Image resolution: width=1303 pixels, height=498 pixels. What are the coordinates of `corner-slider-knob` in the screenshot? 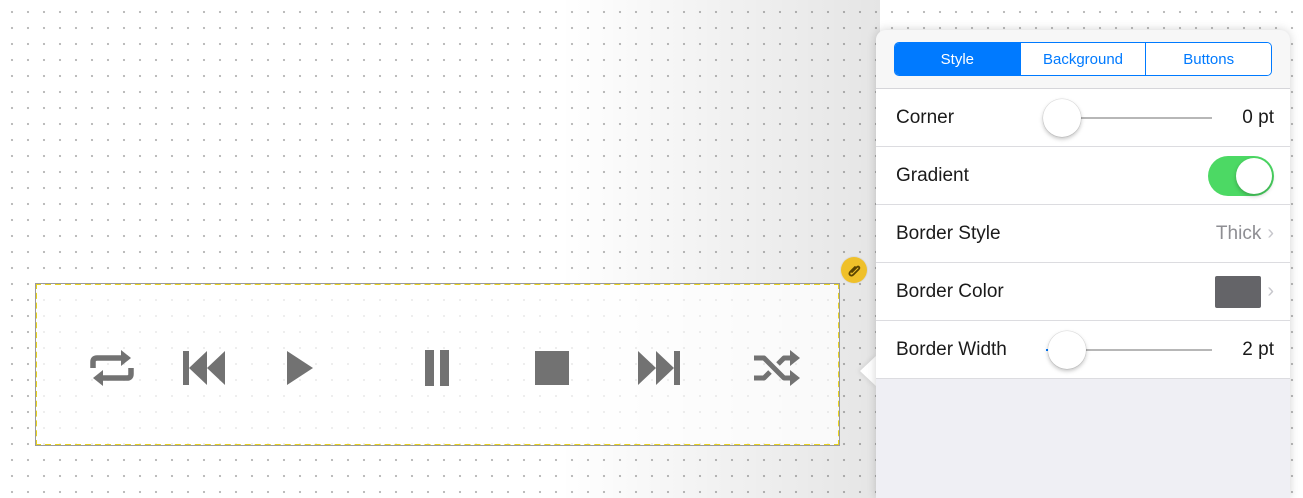 It's located at (1062, 118).